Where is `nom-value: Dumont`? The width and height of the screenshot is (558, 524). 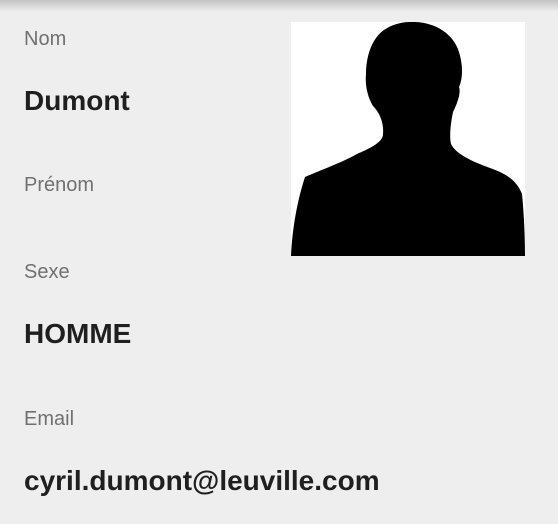
nom-value: Dumont is located at coordinates (77, 100).